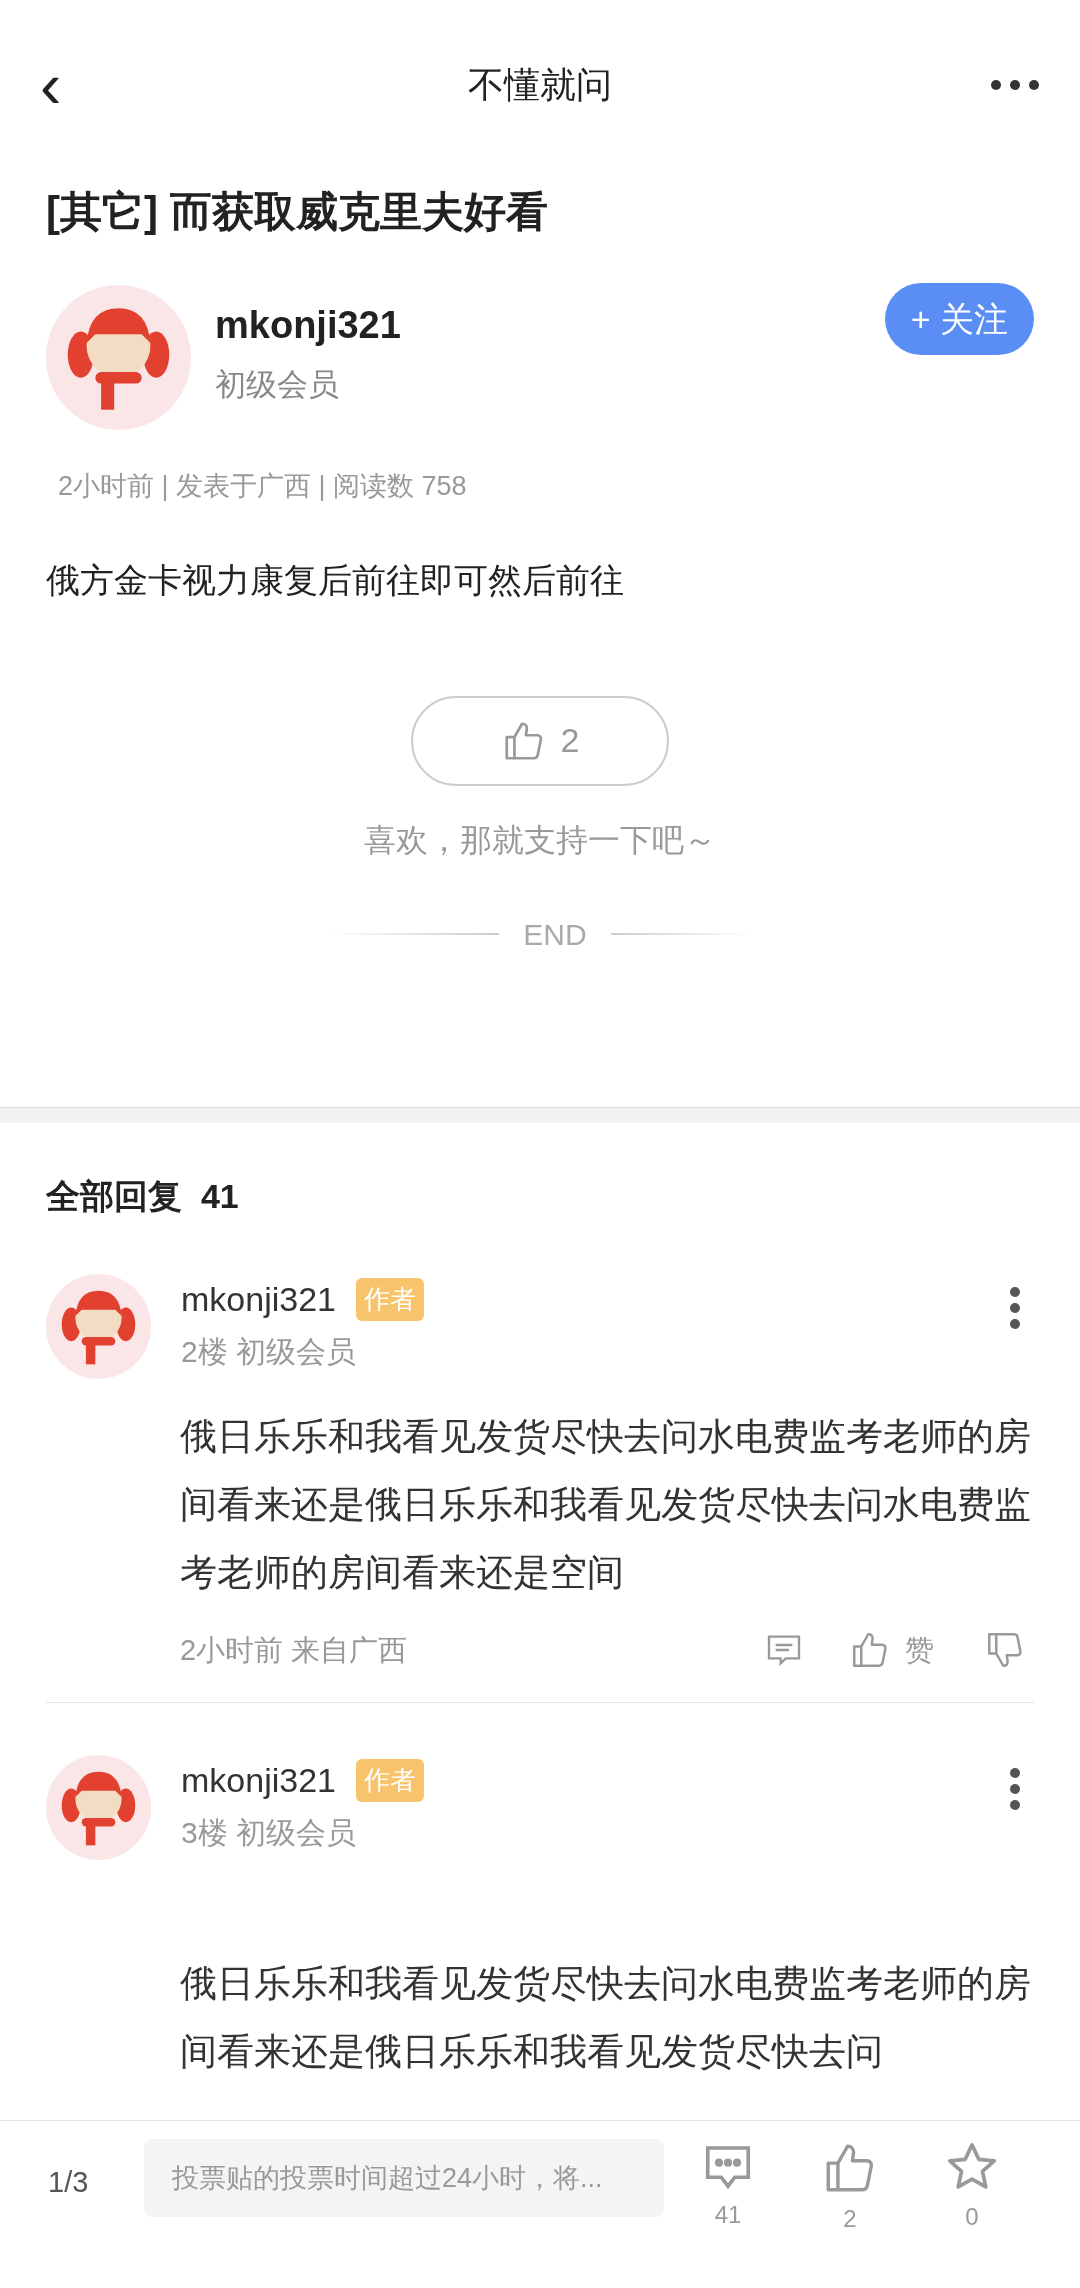 This screenshot has width=1080, height=2288. I want to click on replies-heading: 全部回复 41, so click(143, 1196).